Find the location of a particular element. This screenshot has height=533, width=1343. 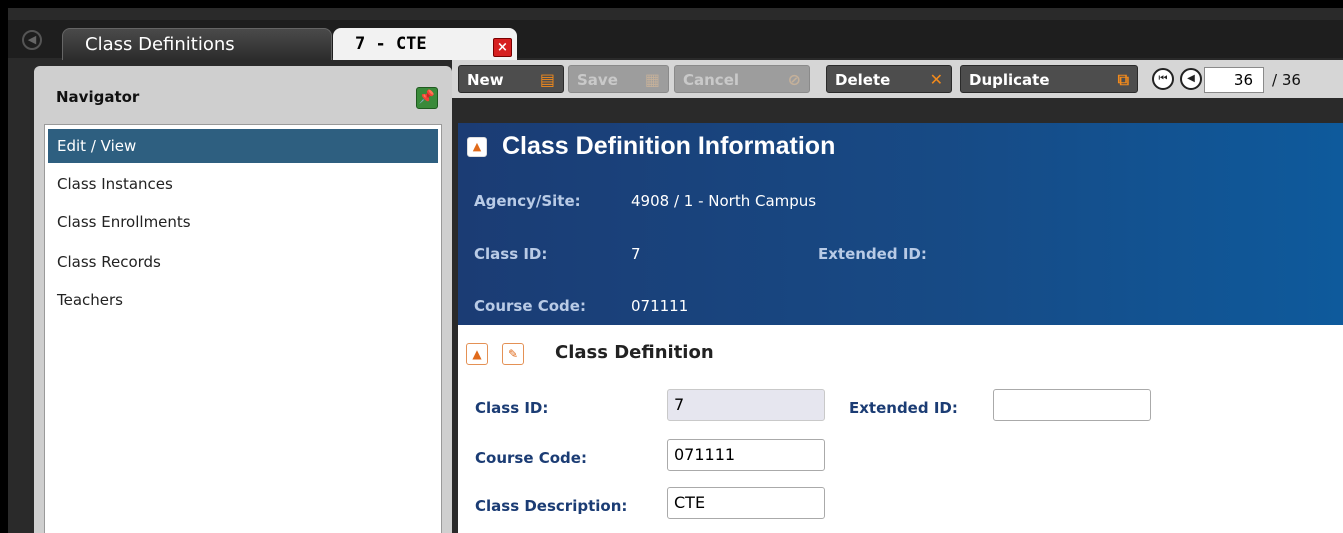

extended-id-field is located at coordinates (1072, 405).